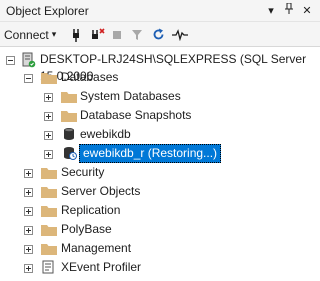  What do you see at coordinates (69, 134) in the screenshot?
I see `database-icon` at bounding box center [69, 134].